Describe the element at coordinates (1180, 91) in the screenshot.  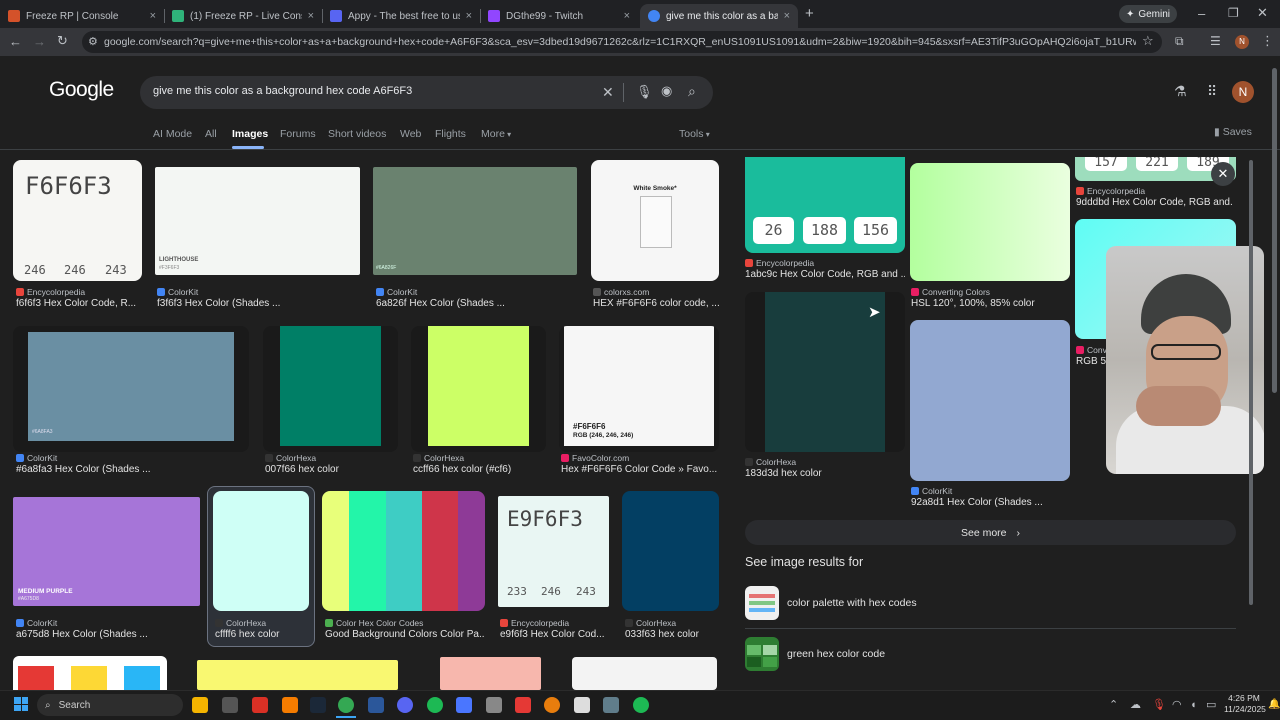
I see `labs-icon: ⚗` at that location.